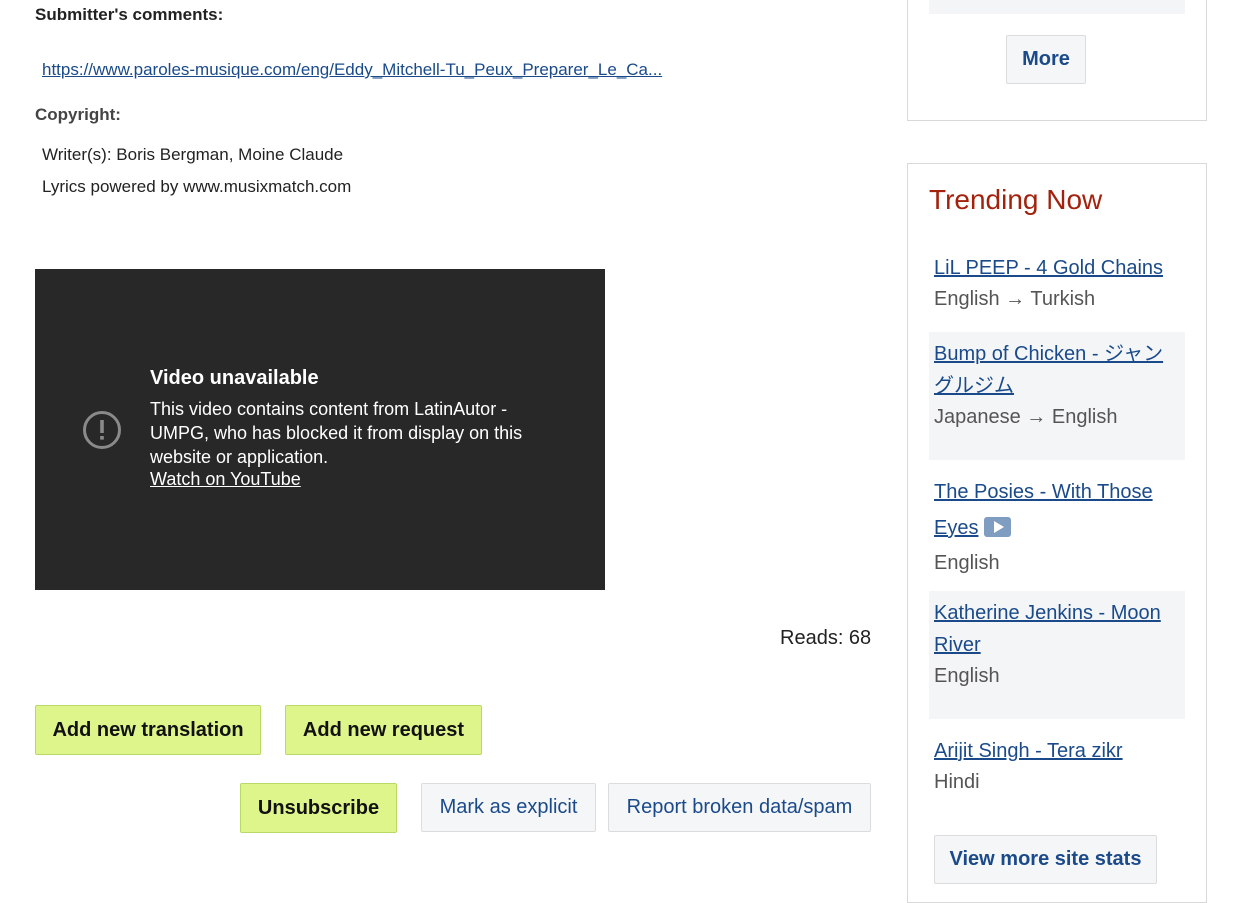 Image resolution: width=1248 pixels, height=903 pixels. I want to click on trending-item: Arijit Singh - Tera zikr Hindi, so click(1057, 766).